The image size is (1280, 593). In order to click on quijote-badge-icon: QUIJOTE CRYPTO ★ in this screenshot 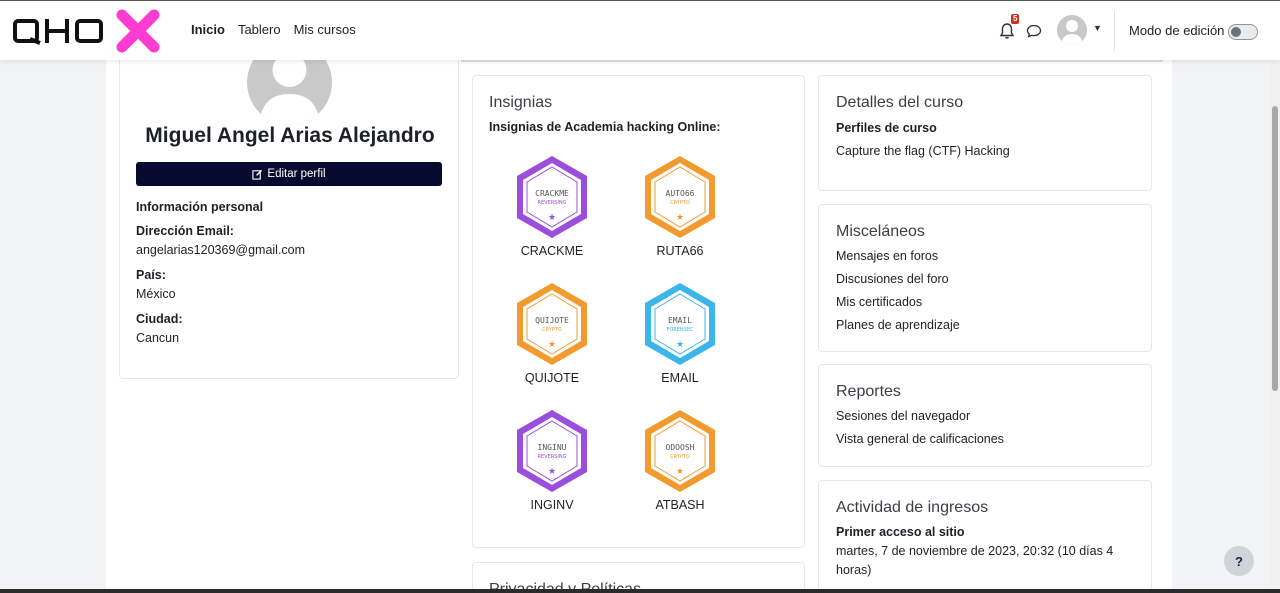, I will do `click(552, 324)`.